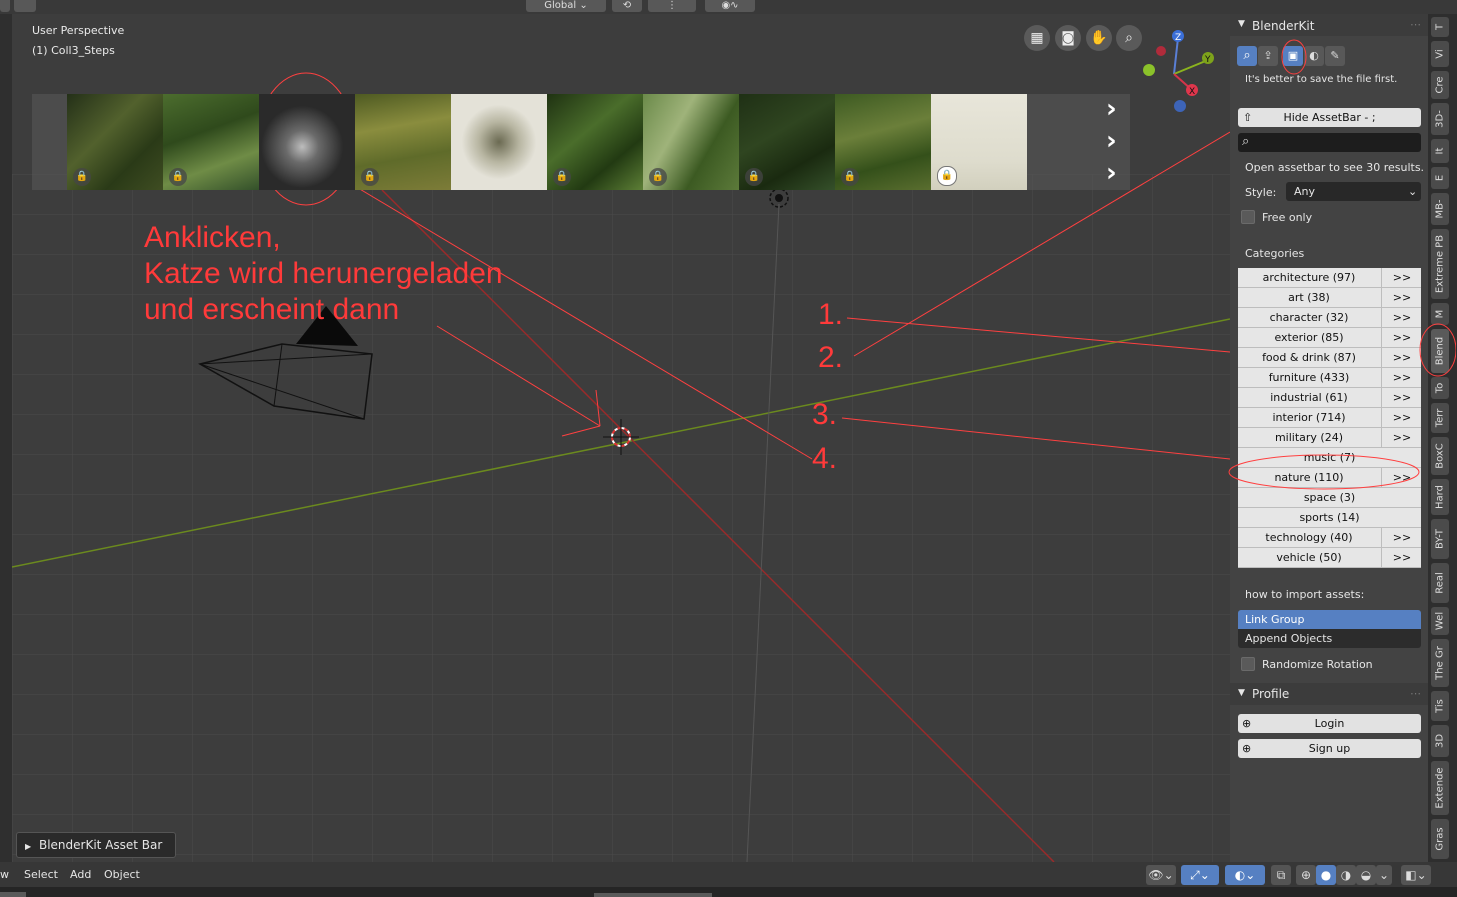  I want to click on tab-boxc: BoxC, so click(1440, 456).